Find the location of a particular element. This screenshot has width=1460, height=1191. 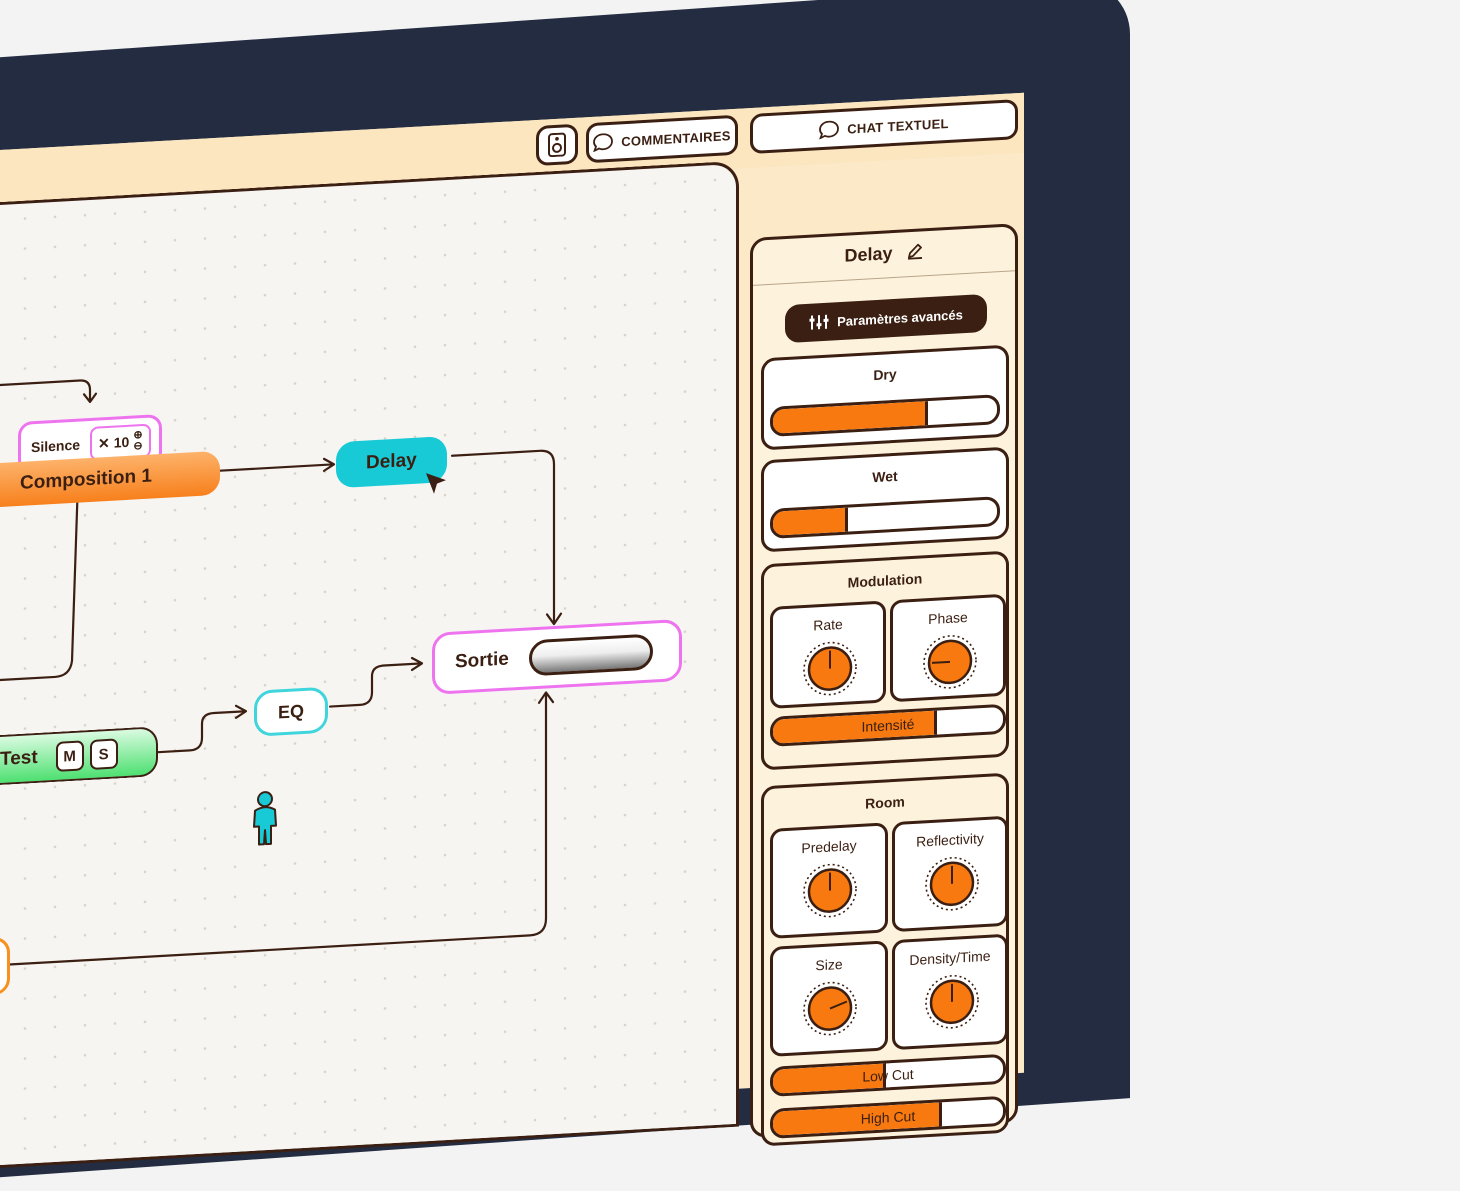

density-knob is located at coordinates (952, 1001).